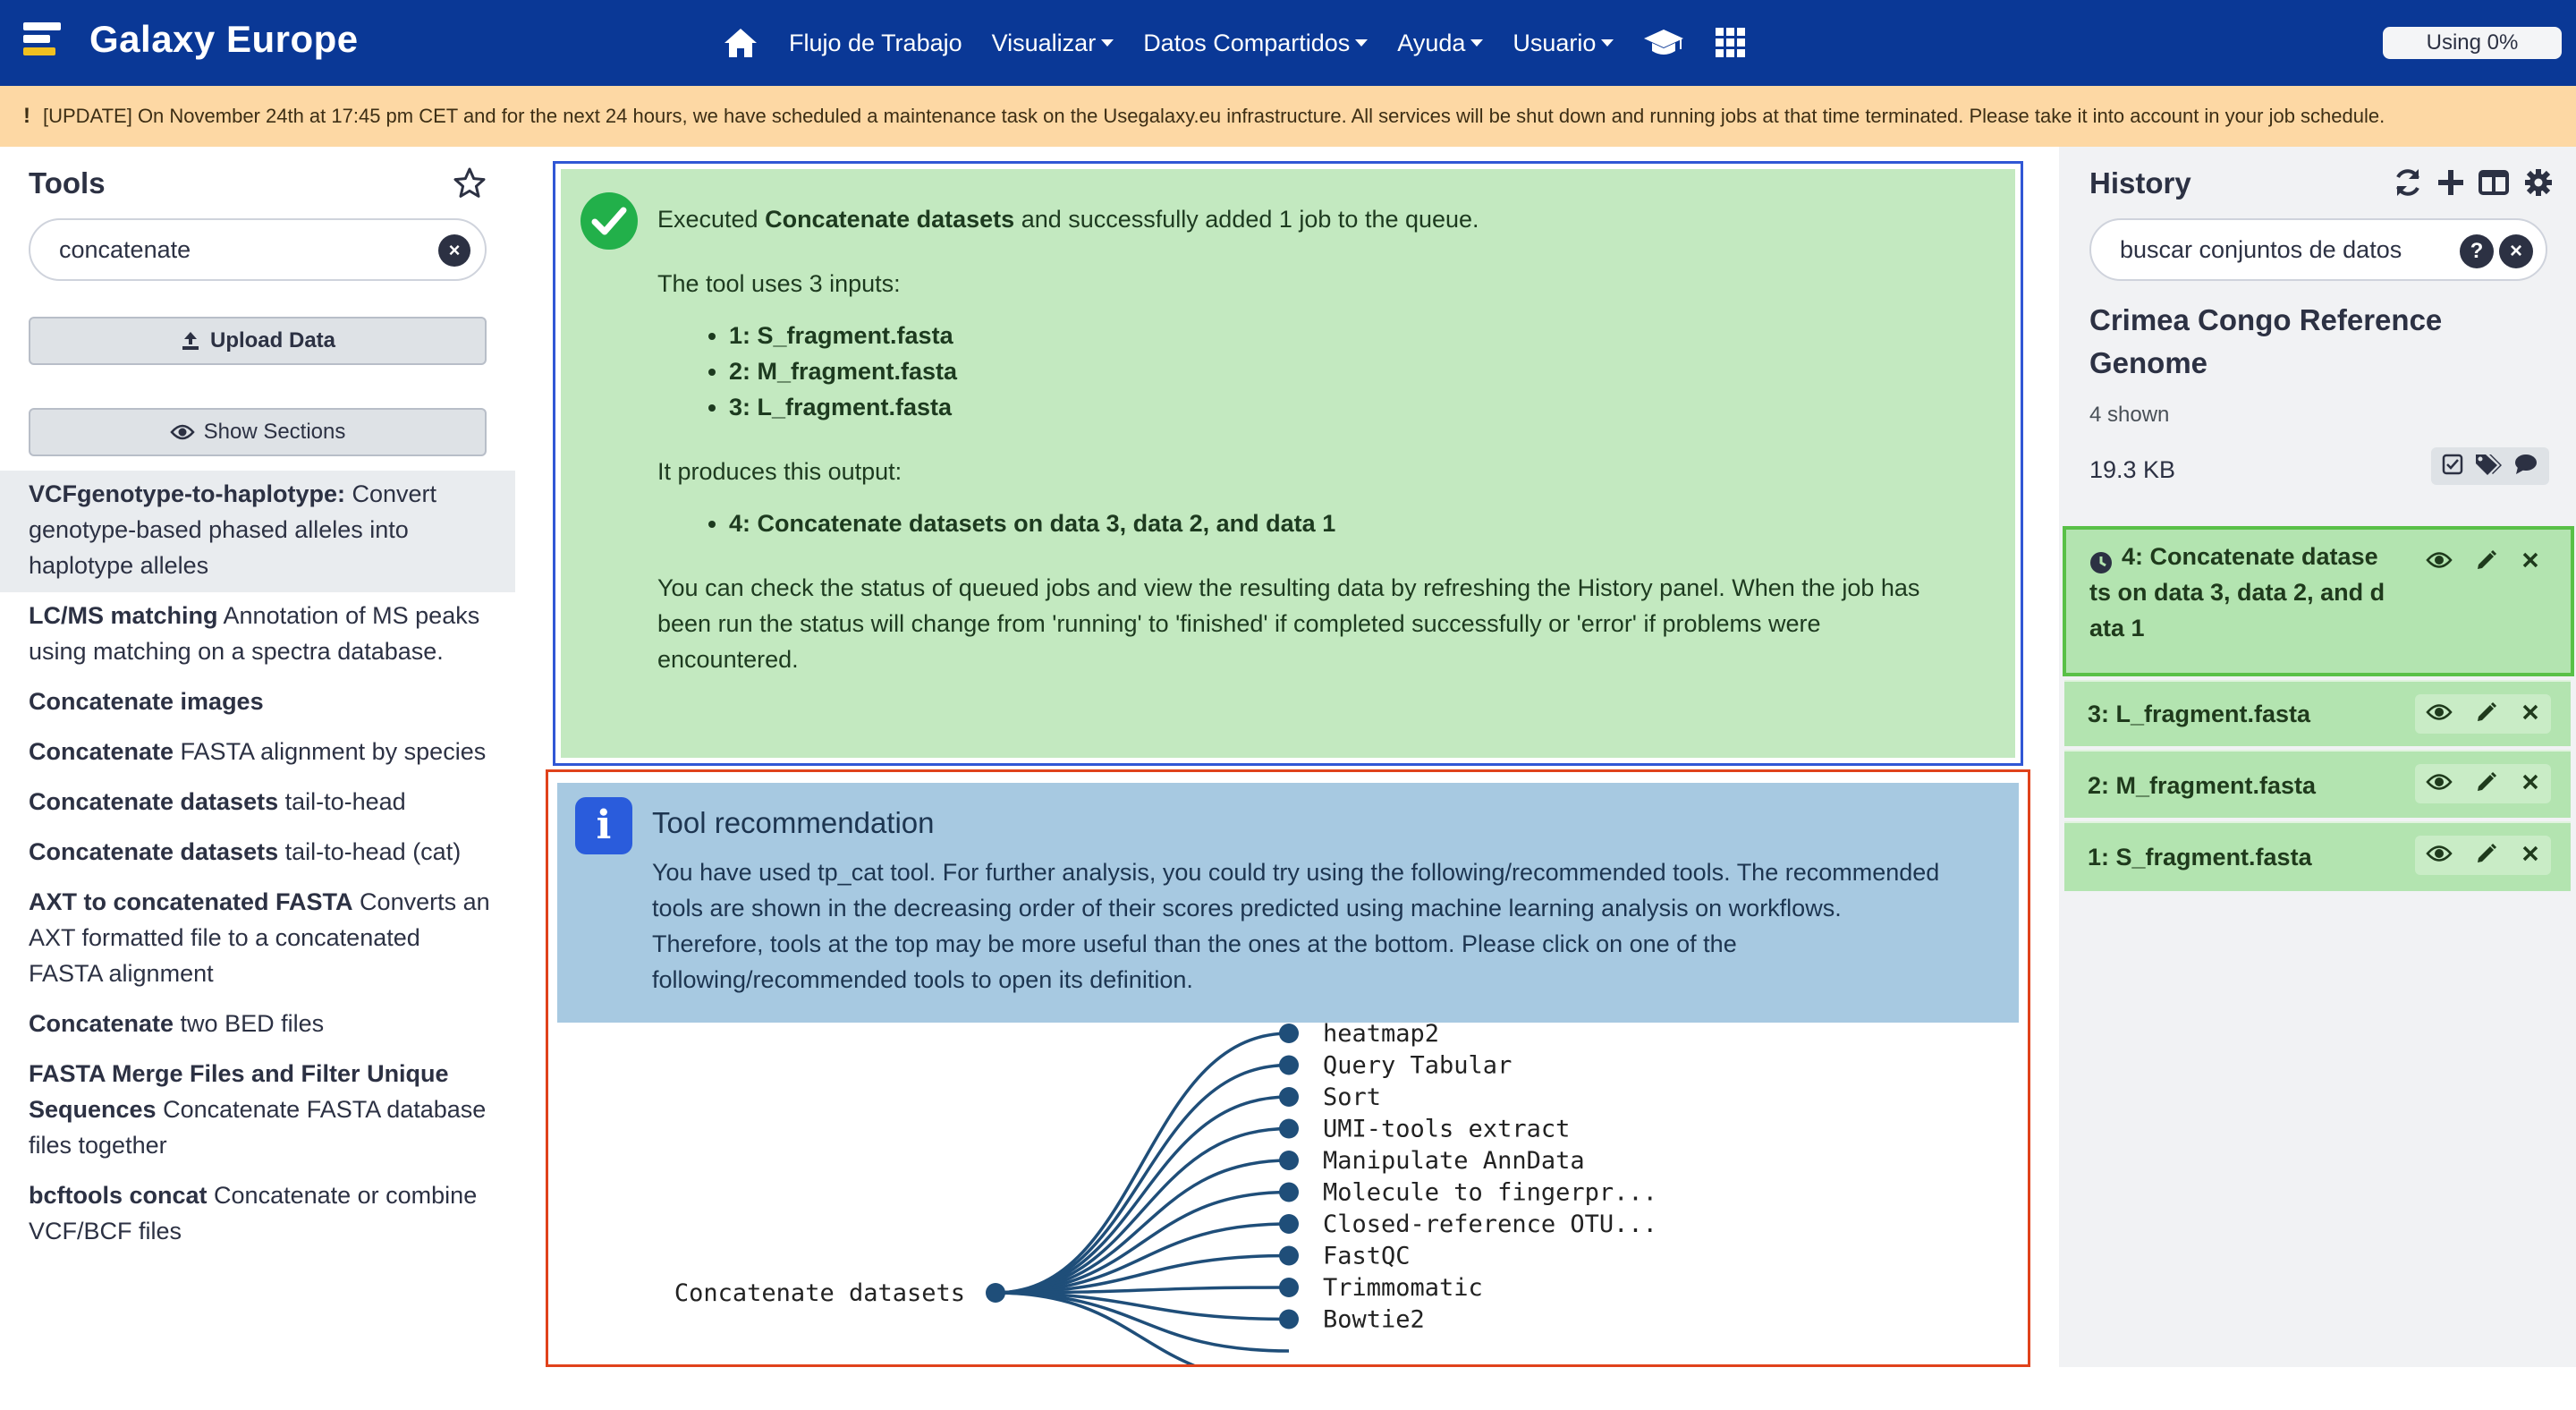 This screenshot has height=1410, width=2576. Describe the element at coordinates (67, 183) in the screenshot. I see `tool-panel-title: Tools` at that location.